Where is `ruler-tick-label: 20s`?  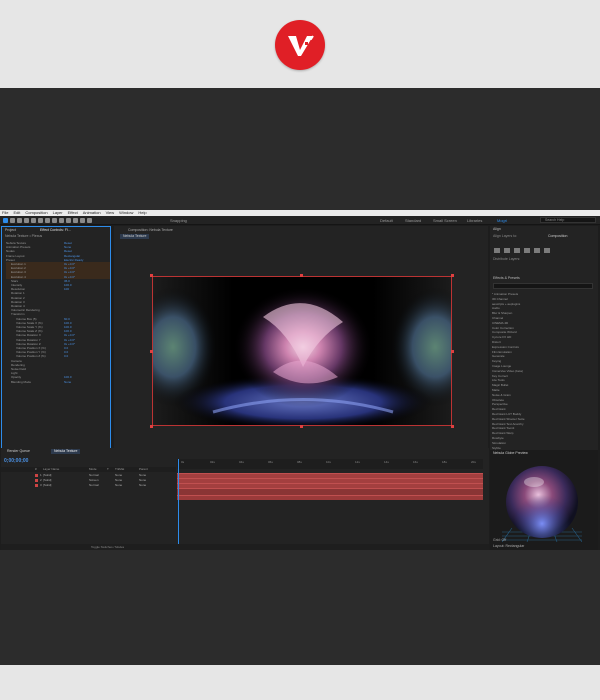 ruler-tick-label: 20s is located at coordinates (473, 462).